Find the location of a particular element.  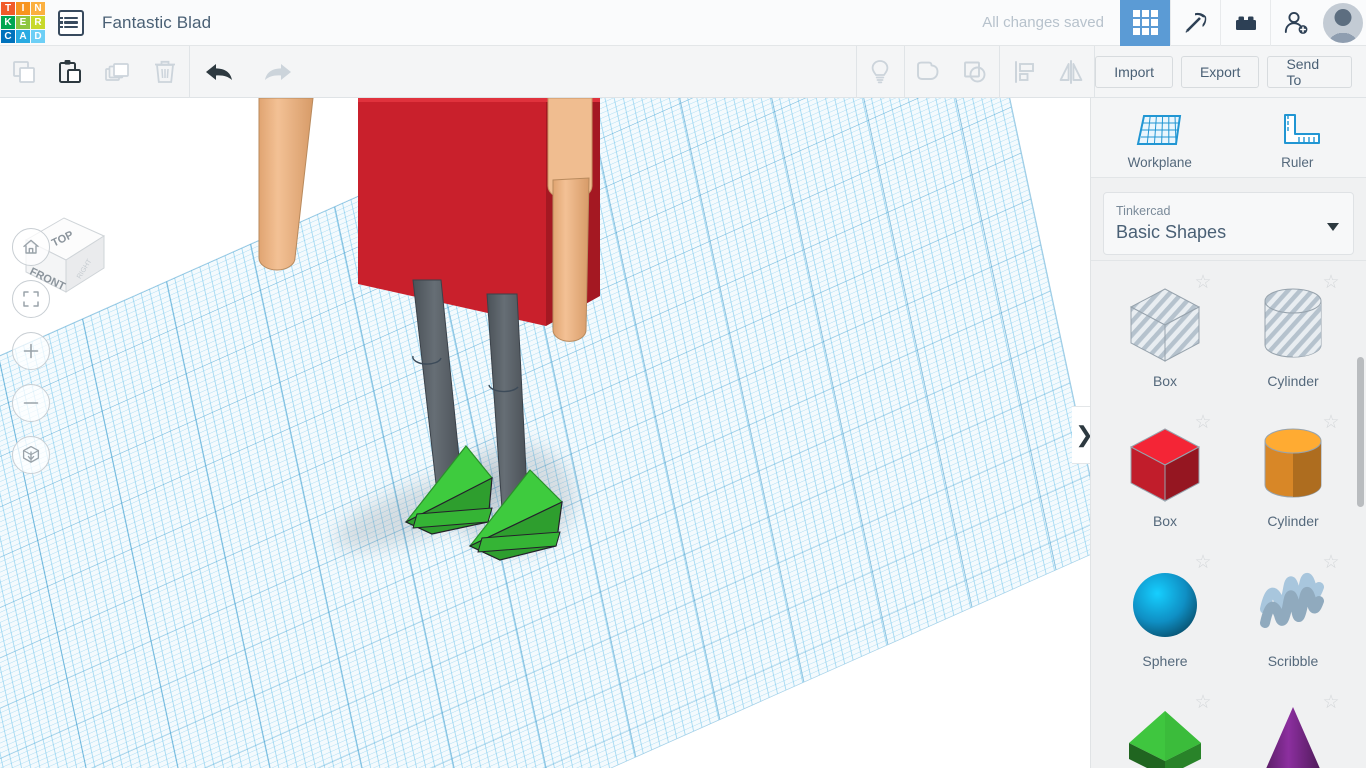

chevron-down-icon is located at coordinates (1333, 227).